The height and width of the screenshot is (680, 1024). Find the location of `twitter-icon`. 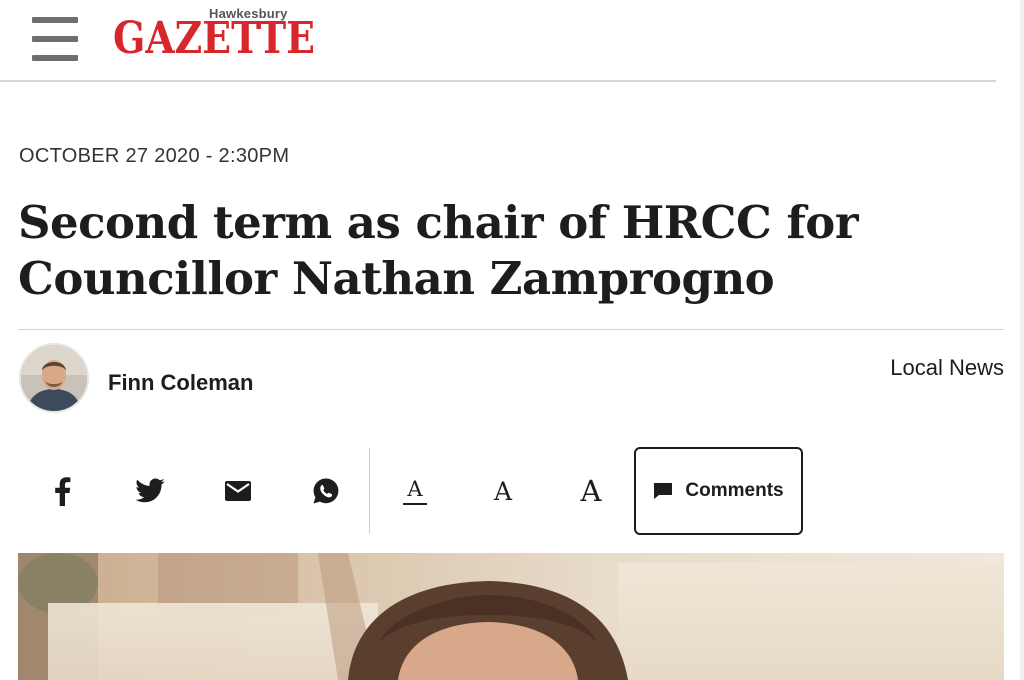

twitter-icon is located at coordinates (150, 490).